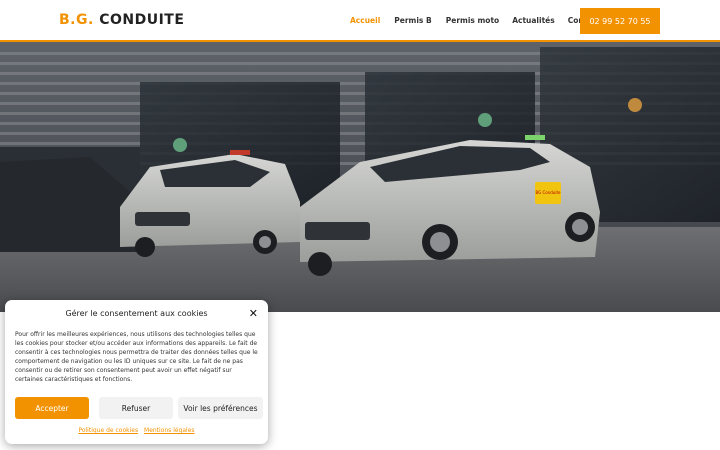  What do you see at coordinates (136, 313) in the screenshot?
I see `cookie-title: Gérer le consentement aux cookies` at bounding box center [136, 313].